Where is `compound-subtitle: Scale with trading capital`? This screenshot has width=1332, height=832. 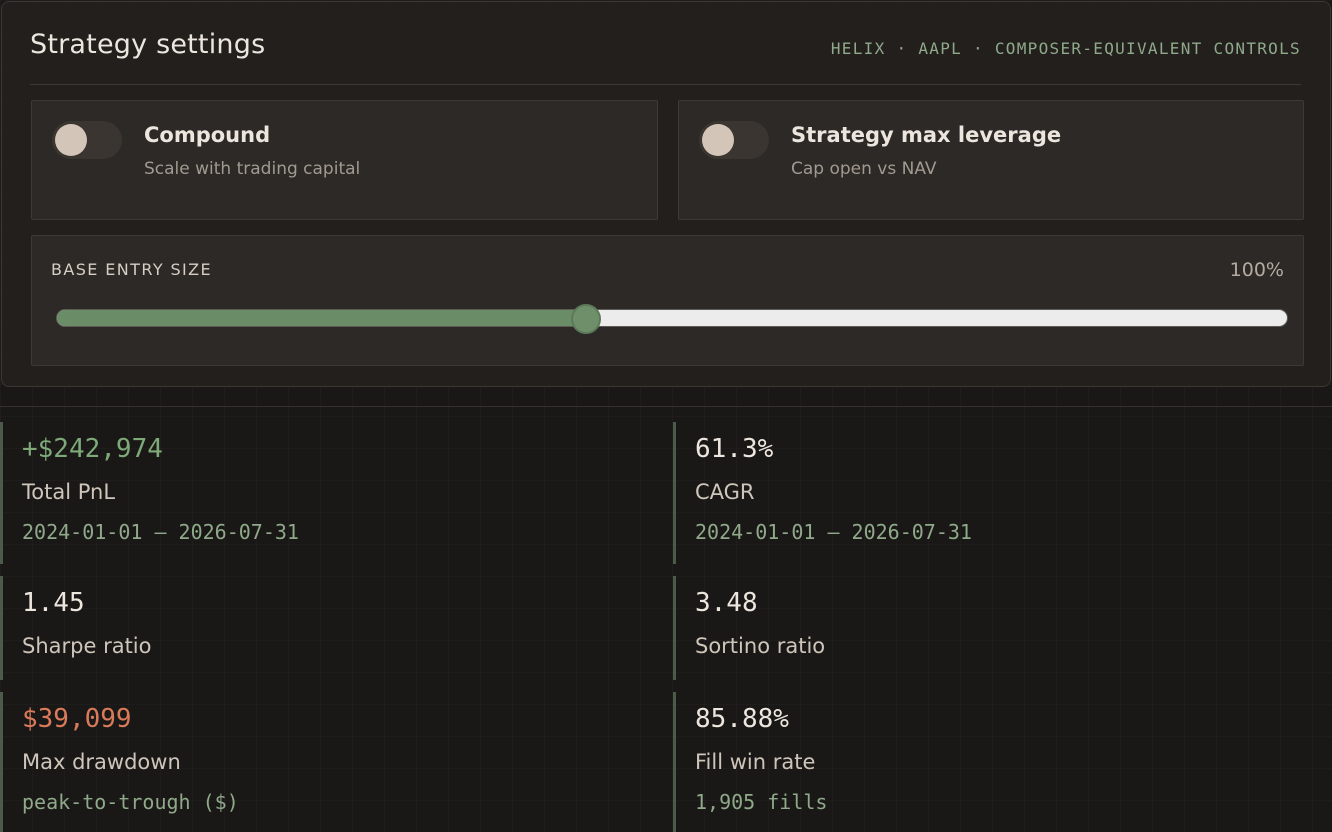
compound-subtitle: Scale with trading capital is located at coordinates (252, 169).